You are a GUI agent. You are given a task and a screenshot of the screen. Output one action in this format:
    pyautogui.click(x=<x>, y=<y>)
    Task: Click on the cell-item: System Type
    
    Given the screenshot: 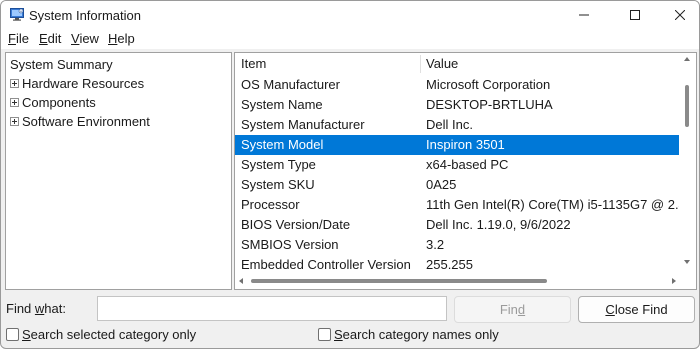 What is the action you would take?
    pyautogui.click(x=278, y=164)
    